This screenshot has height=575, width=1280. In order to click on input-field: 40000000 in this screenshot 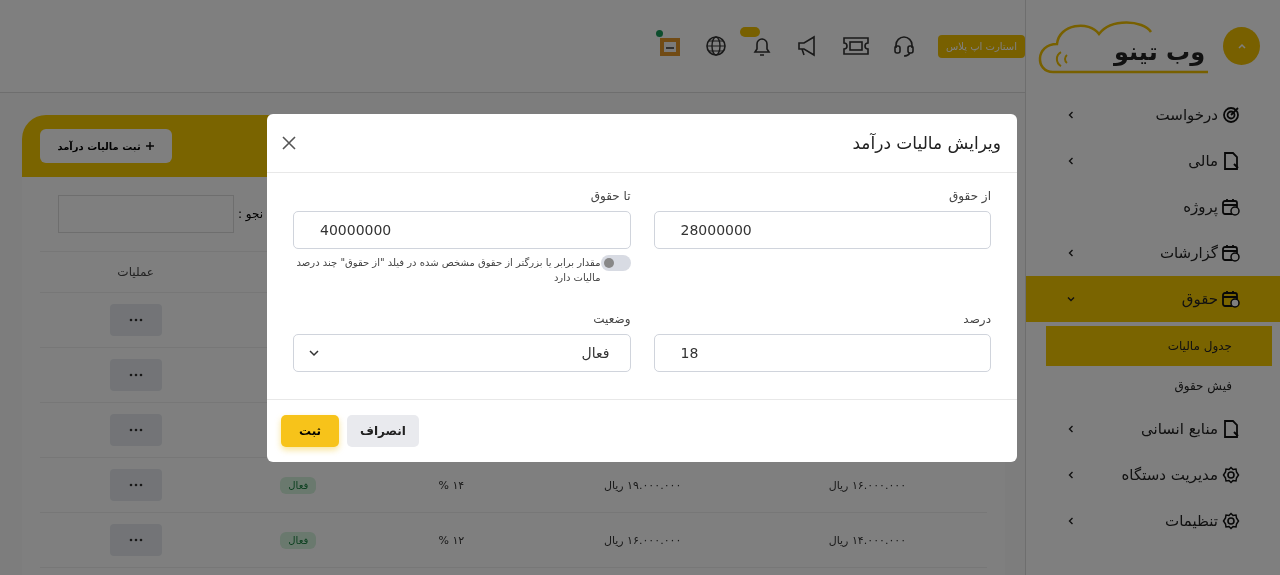, I will do `click(462, 230)`.